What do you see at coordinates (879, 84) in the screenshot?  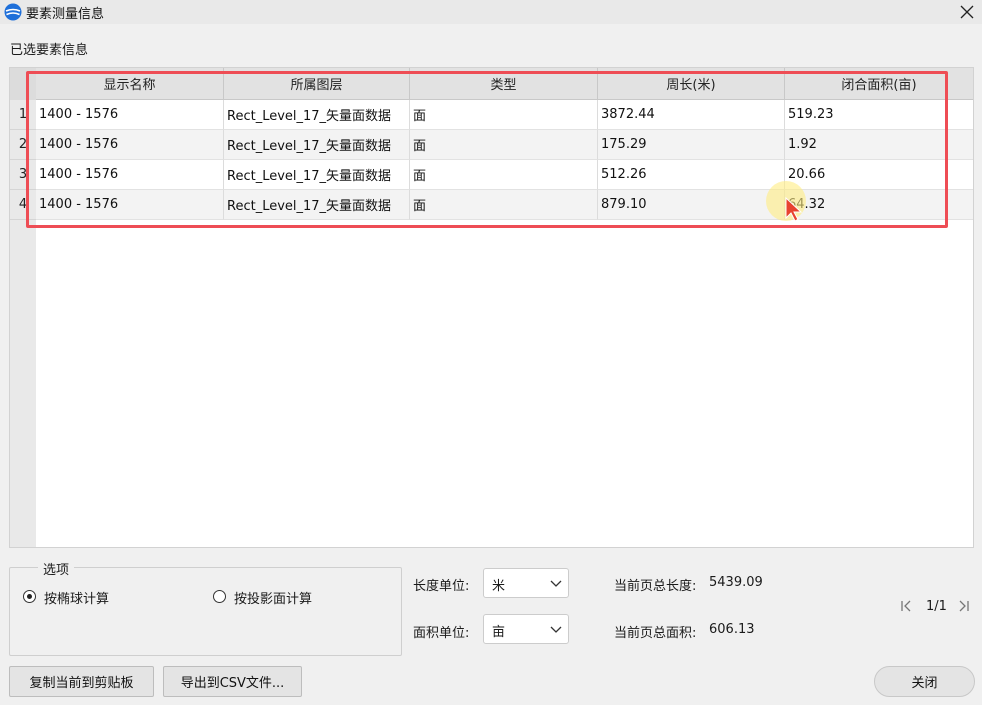 I see `column-header-area: 闭合面积(亩)` at bounding box center [879, 84].